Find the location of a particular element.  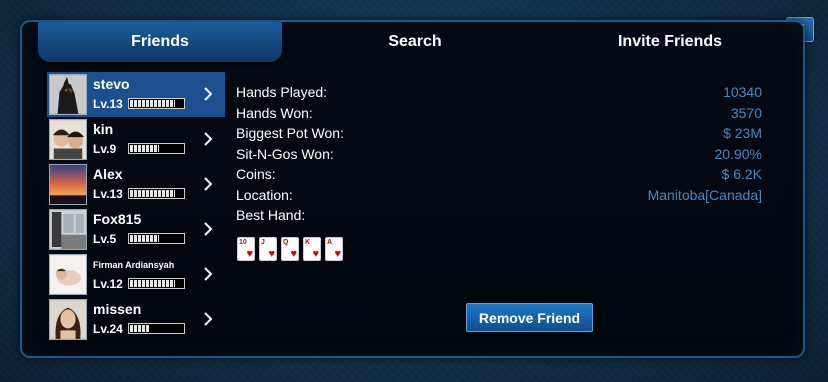

stat-row: Hands Played: 10340 is located at coordinates (499, 94).